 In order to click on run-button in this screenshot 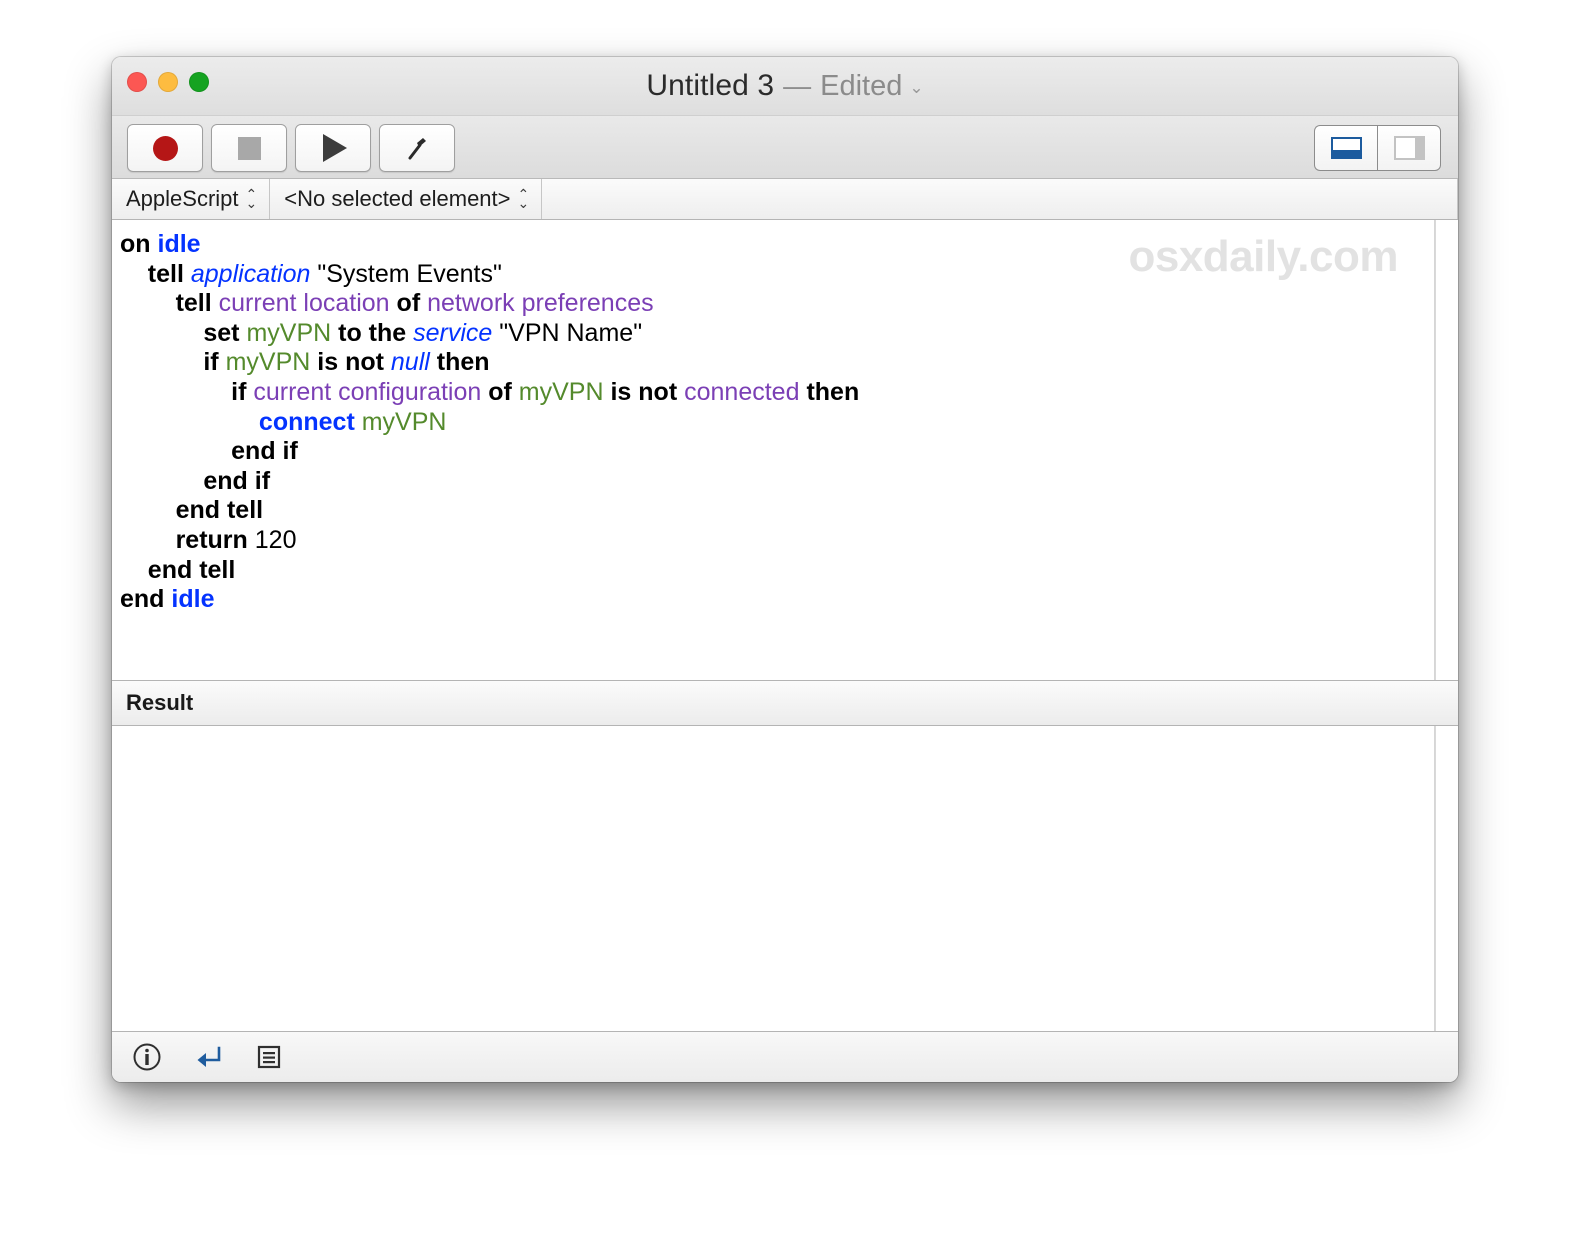, I will do `click(333, 148)`.